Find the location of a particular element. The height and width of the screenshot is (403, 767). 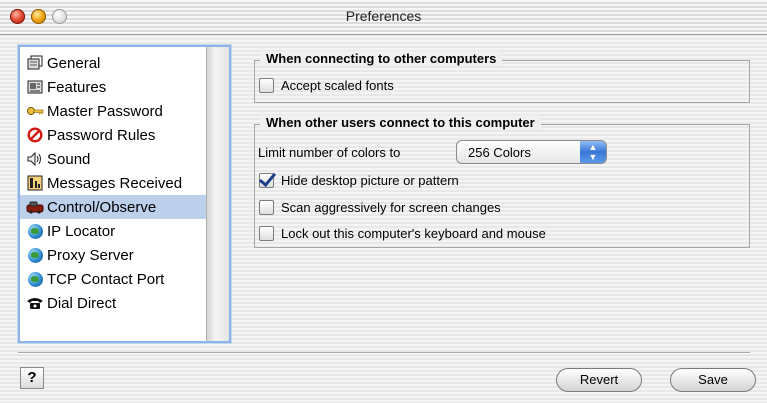

sidebar-item-password-rules: Password Rules is located at coordinates (113, 135).